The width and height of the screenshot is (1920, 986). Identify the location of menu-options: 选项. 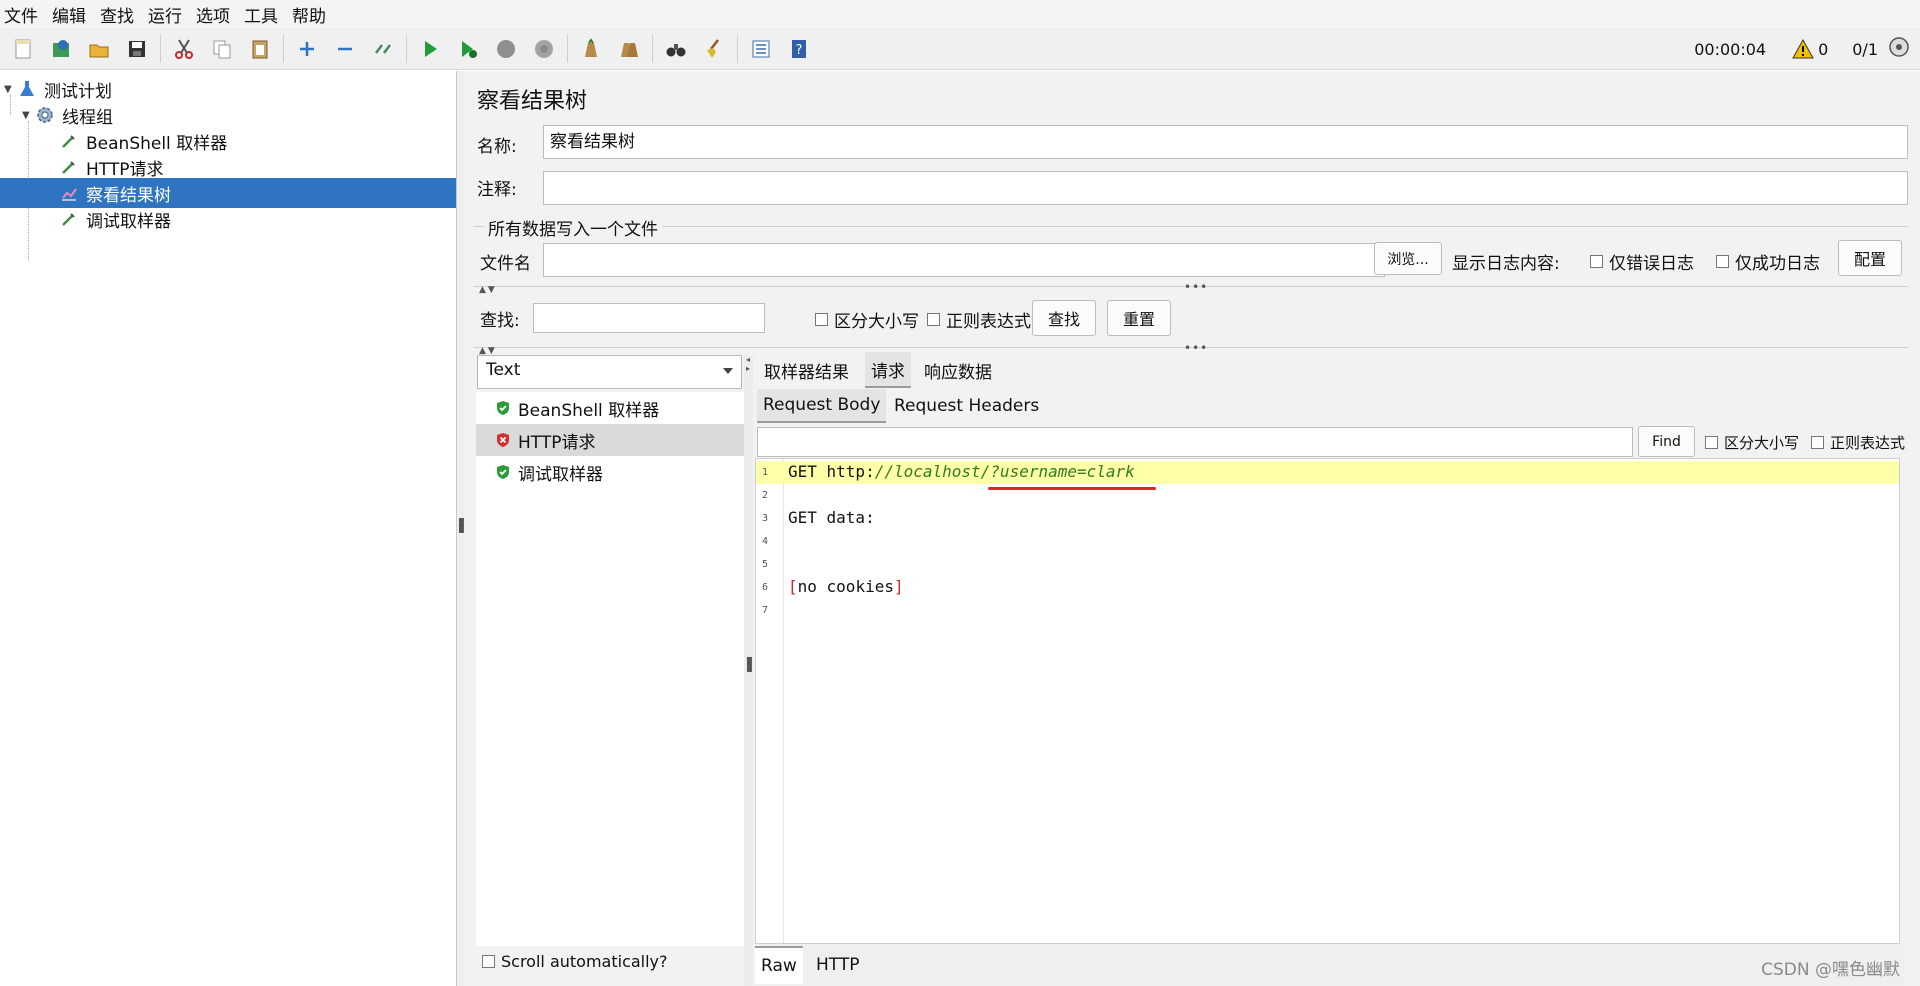
(213, 14).